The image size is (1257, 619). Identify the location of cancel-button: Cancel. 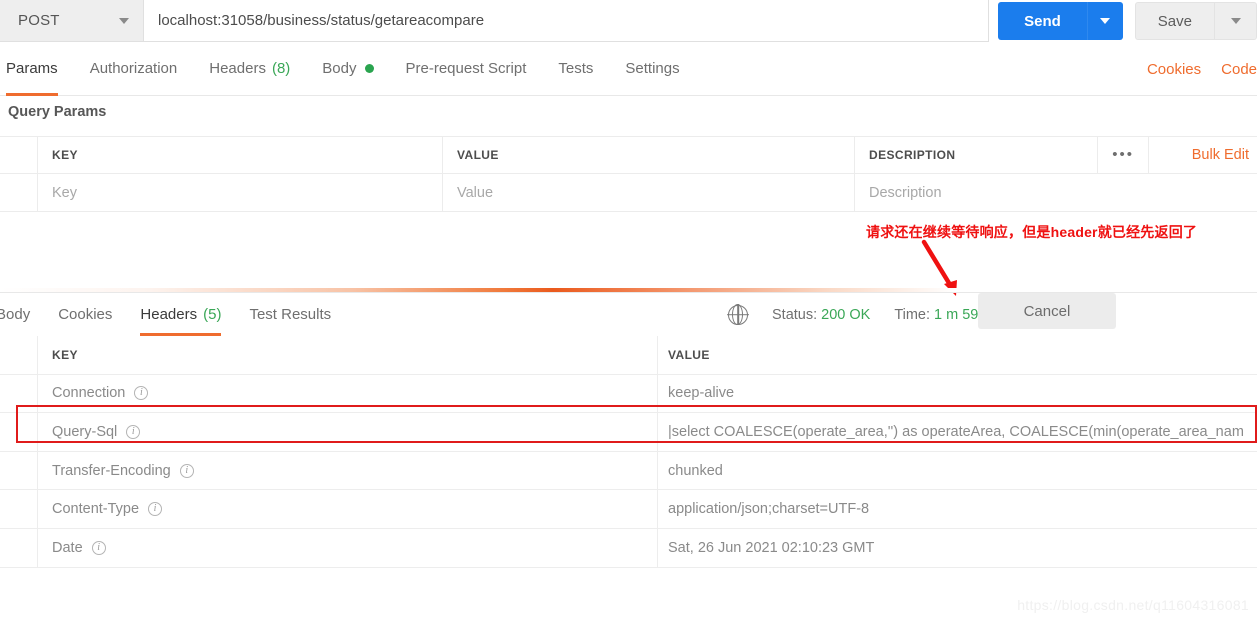
(1046, 311).